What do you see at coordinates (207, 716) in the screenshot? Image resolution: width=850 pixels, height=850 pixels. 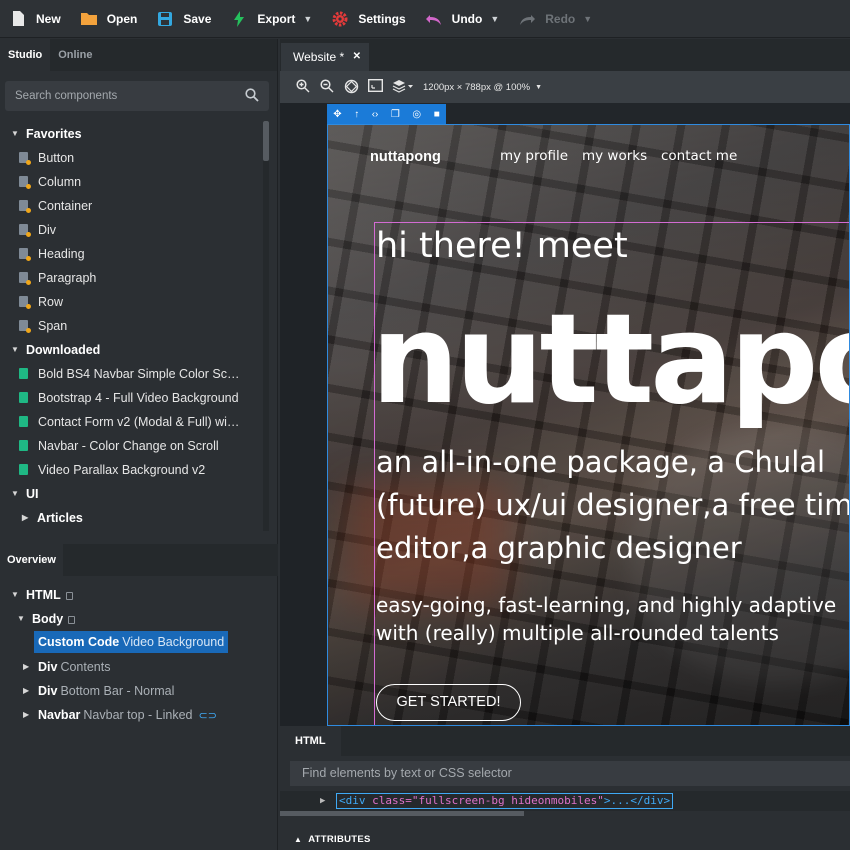 I see `link-icon: ⊂⊃` at bounding box center [207, 716].